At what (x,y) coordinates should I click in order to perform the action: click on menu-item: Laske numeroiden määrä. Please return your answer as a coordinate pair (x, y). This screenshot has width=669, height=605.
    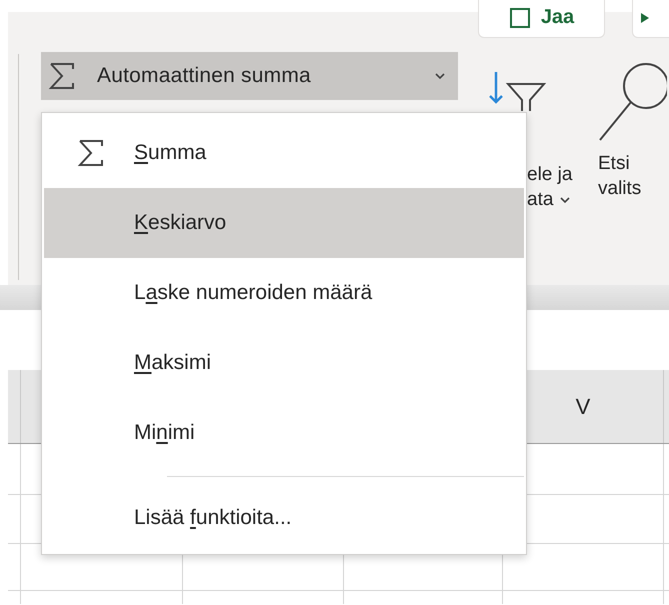
    Looking at the image, I should click on (284, 293).